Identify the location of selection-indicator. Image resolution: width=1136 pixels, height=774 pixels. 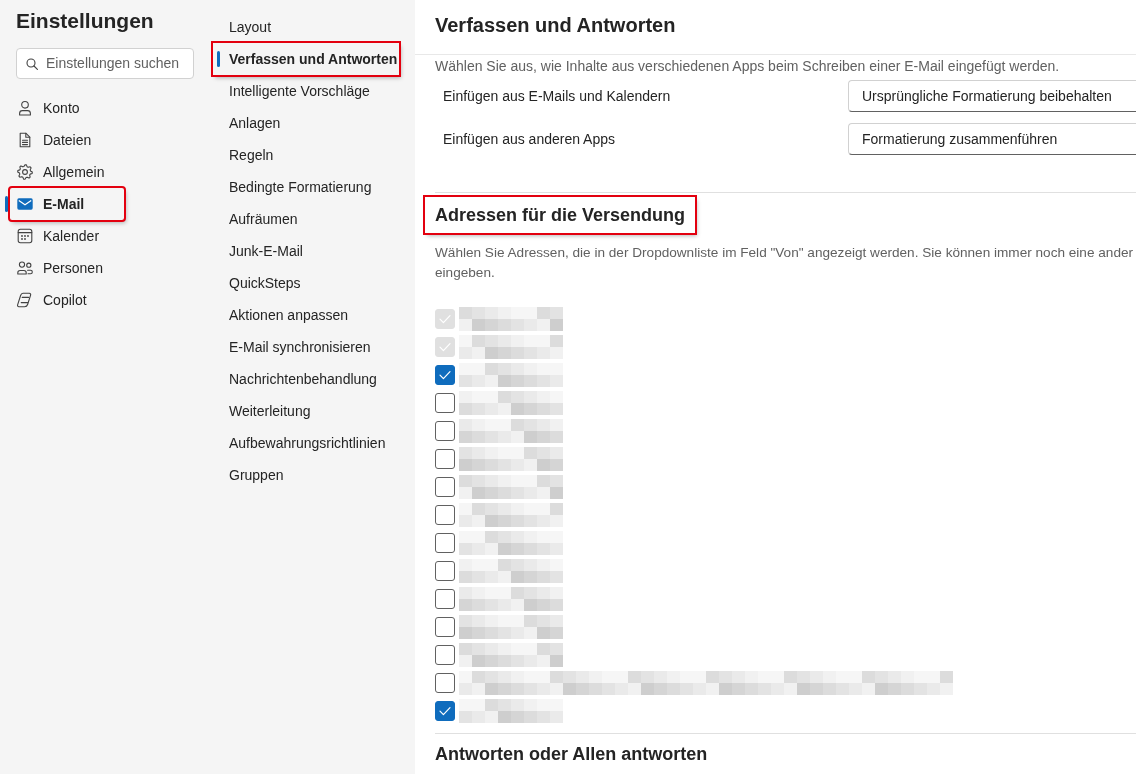
(218, 59).